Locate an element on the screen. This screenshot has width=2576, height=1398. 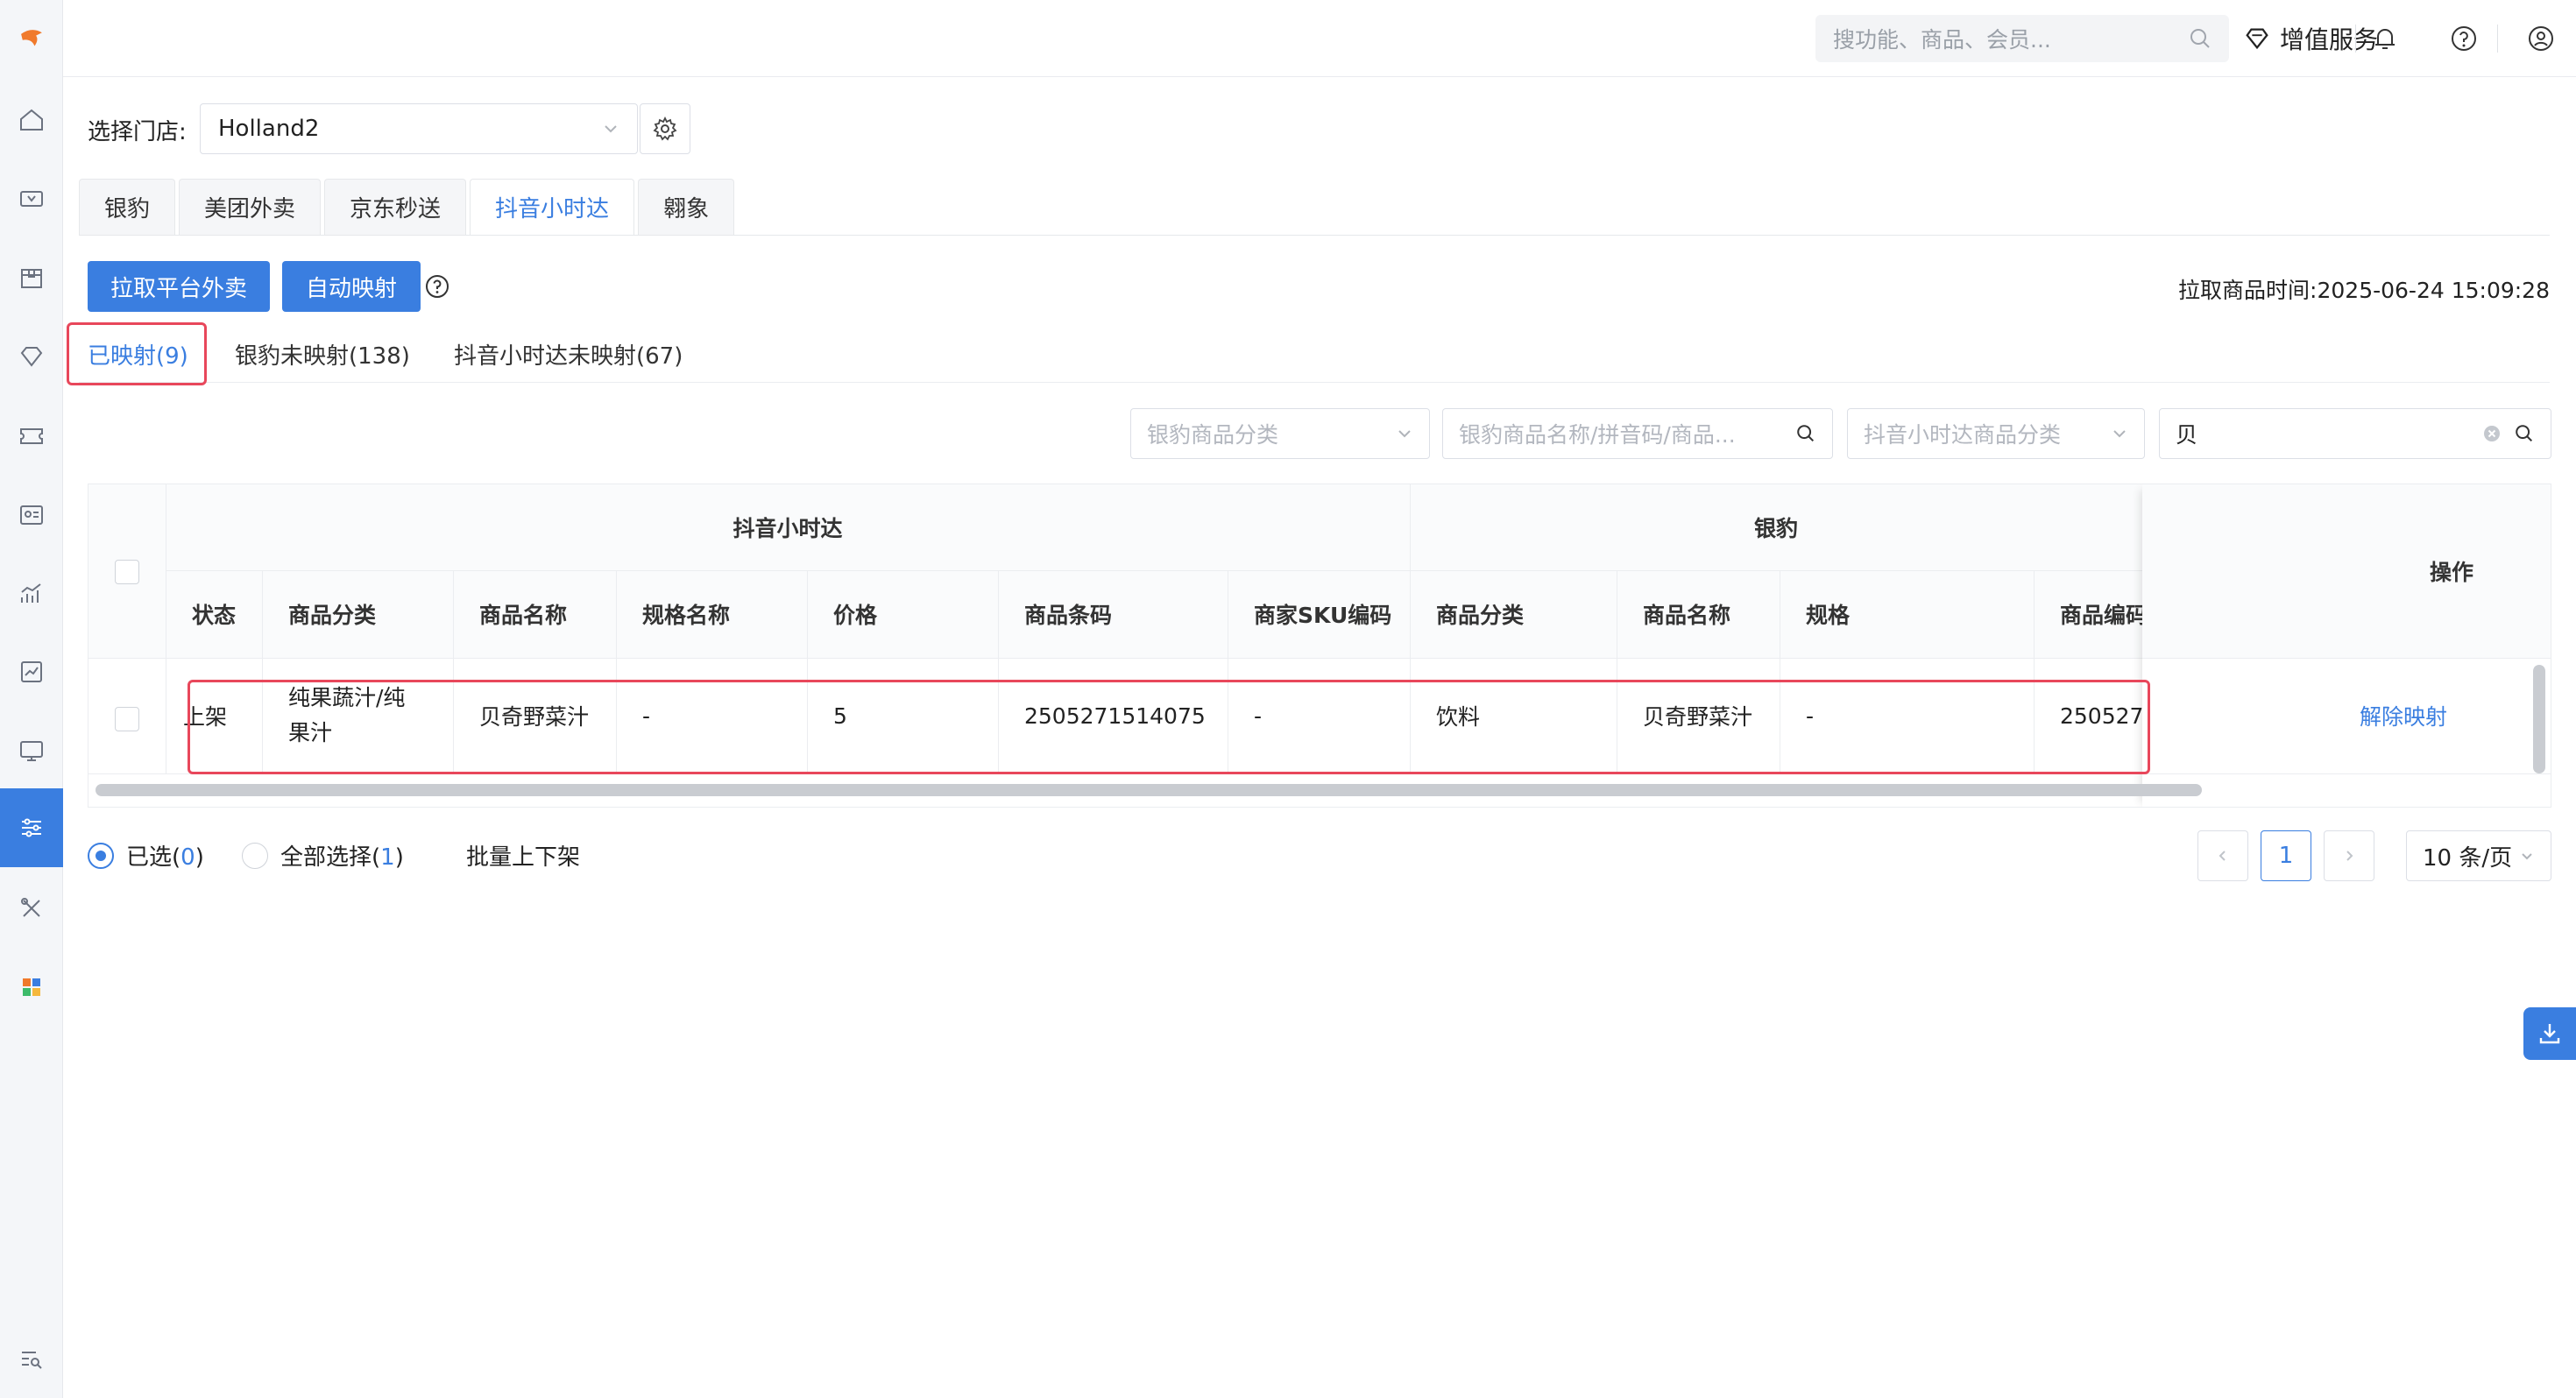
chevron-down-icon is located at coordinates (611, 129).